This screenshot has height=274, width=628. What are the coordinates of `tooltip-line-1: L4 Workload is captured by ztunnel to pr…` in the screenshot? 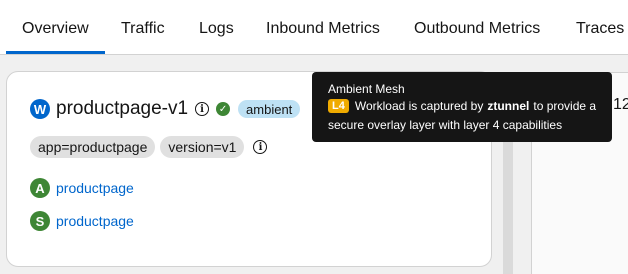 It's located at (462, 106).